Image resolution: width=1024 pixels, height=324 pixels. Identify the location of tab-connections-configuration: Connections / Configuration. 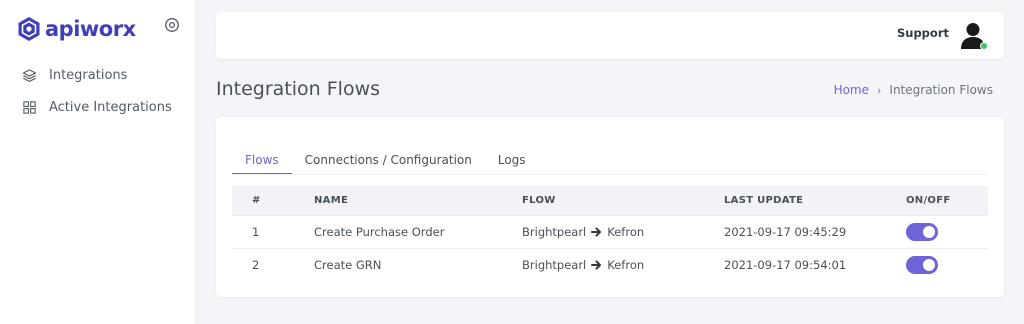
(388, 164).